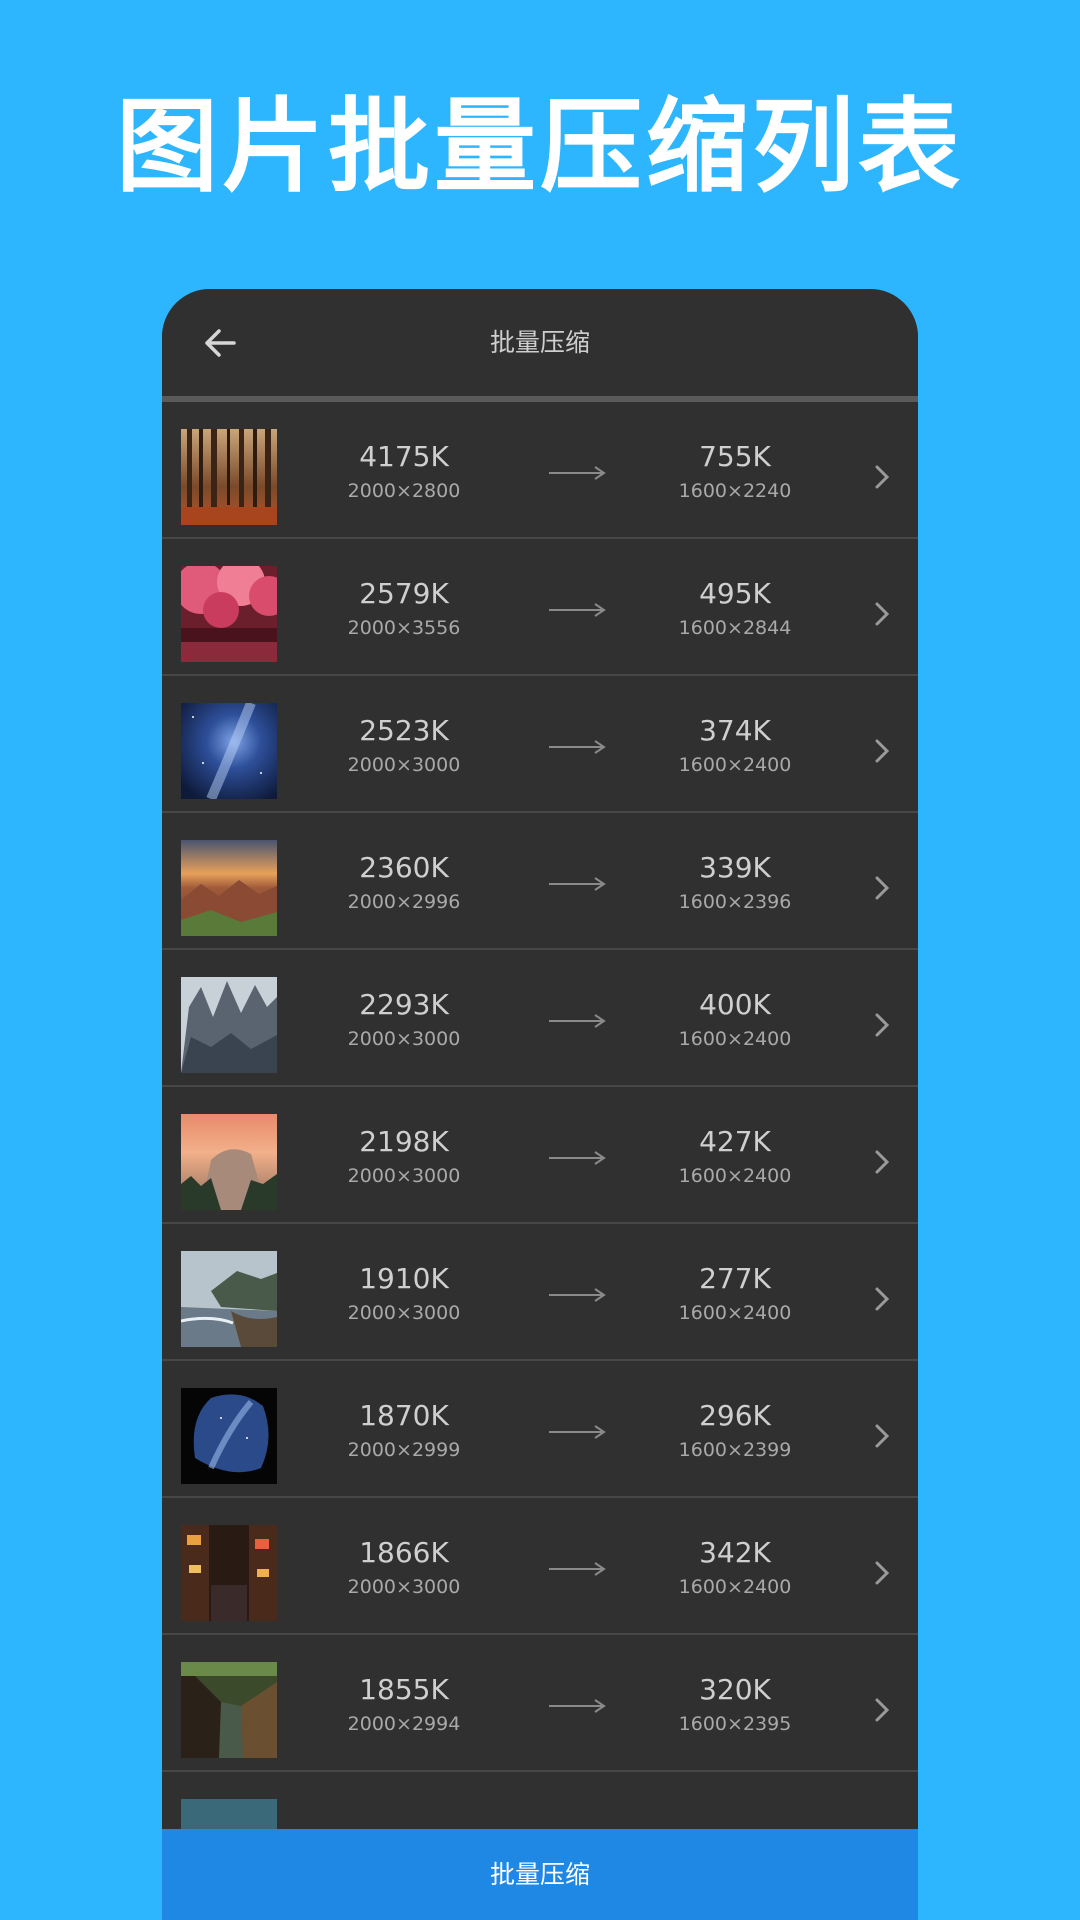  Describe the element at coordinates (735, 730) in the screenshot. I see `compressed-size: 374K` at that location.